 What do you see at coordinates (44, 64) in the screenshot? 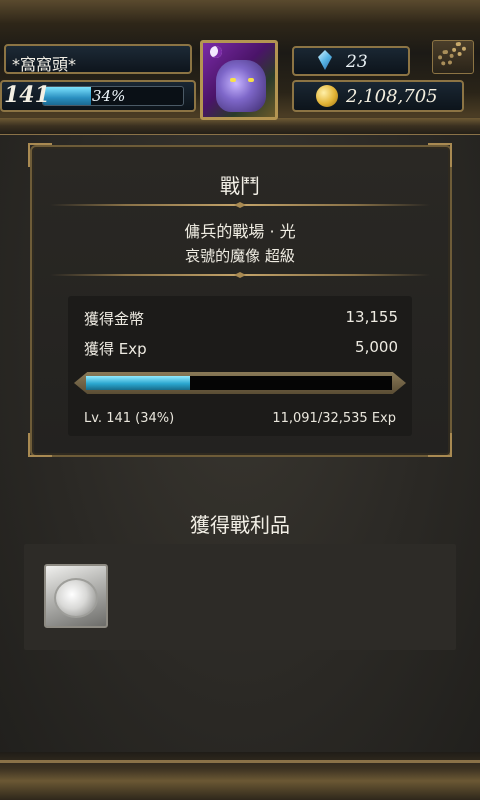
I see `player-name: *窩窩頭*` at bounding box center [44, 64].